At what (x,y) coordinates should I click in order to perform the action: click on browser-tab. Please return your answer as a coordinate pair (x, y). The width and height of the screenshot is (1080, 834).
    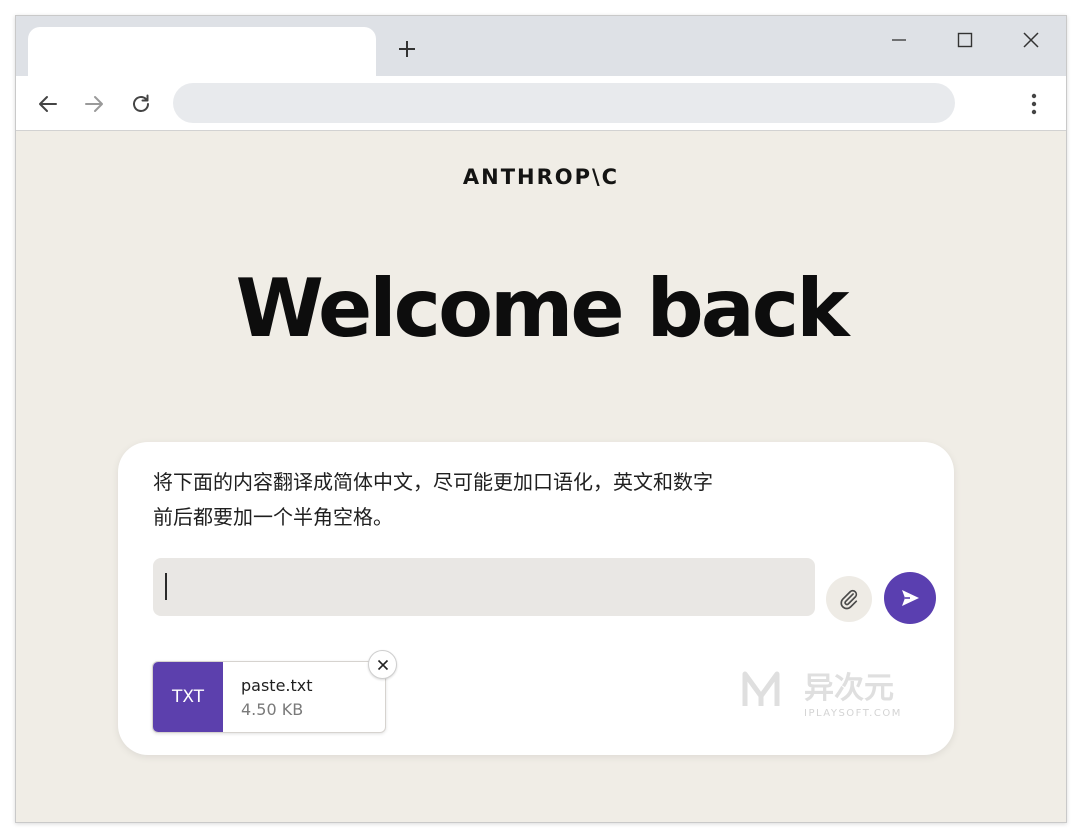
    Looking at the image, I should click on (202, 51).